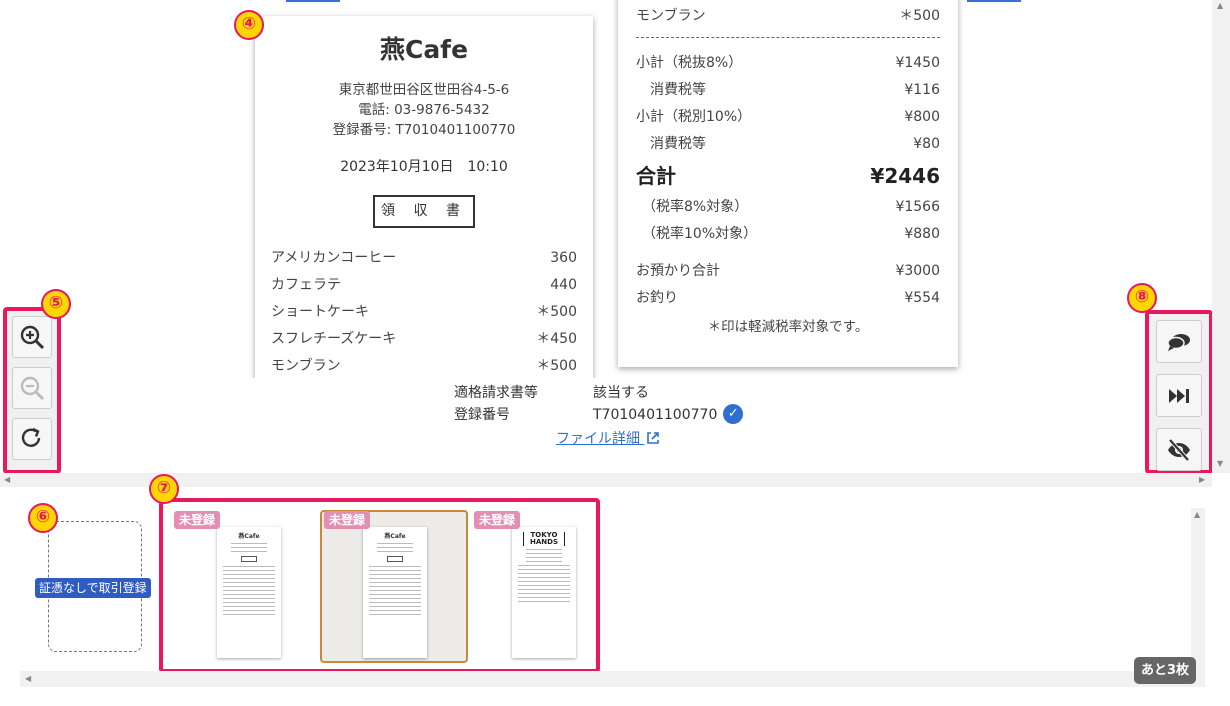  I want to click on annotation-badge-4: ④, so click(249, 25).